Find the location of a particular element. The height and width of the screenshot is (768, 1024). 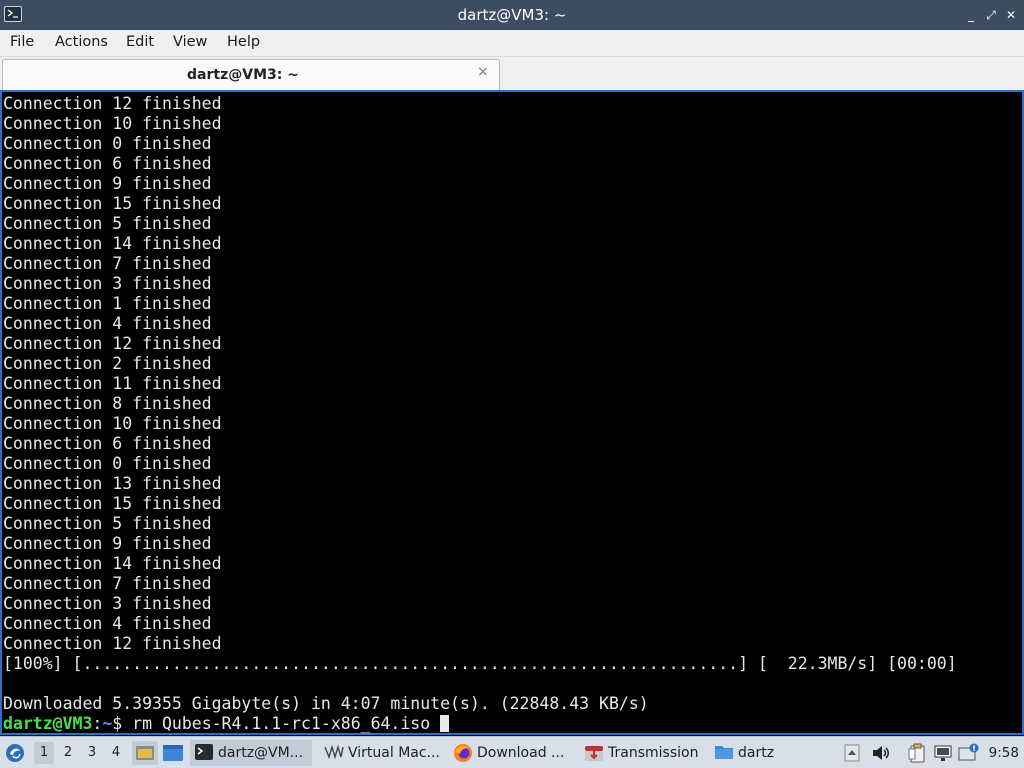

terminal-line: Connection 13 finished is located at coordinates (112, 483).